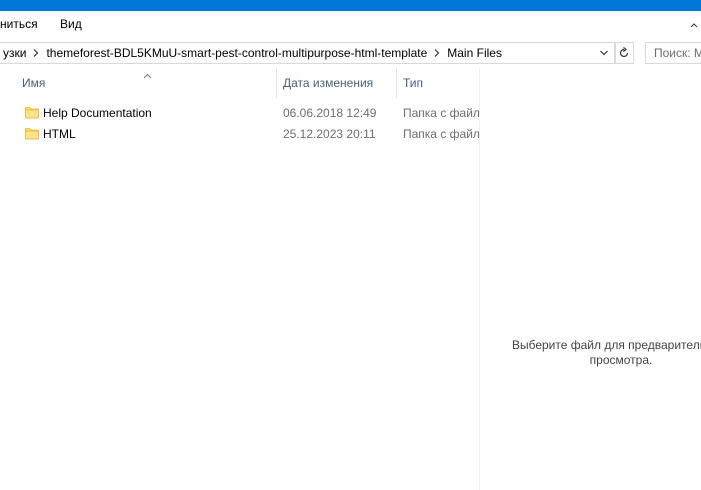 This screenshot has width=701, height=490. Describe the element at coordinates (97, 113) in the screenshot. I see `file-name: Help Documentation` at that location.